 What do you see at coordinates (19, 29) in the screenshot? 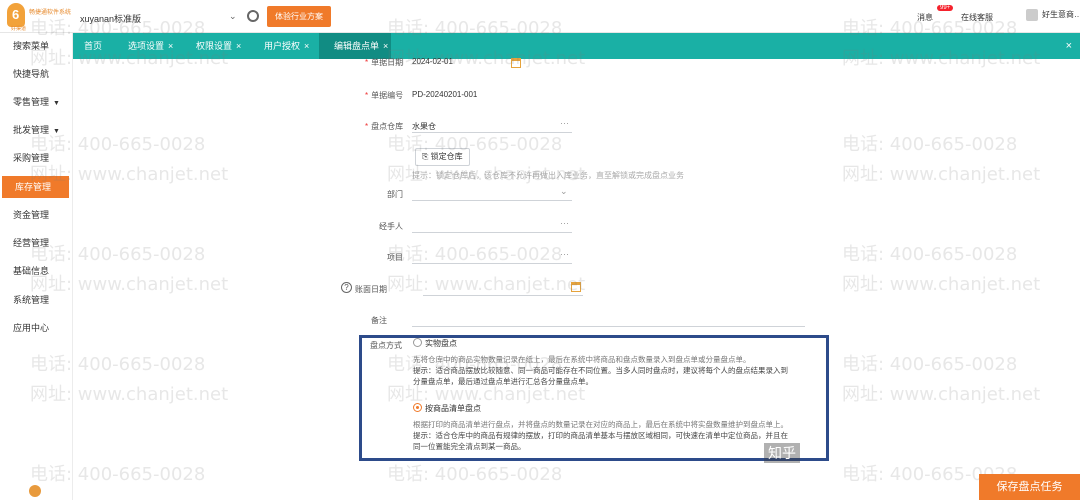
I see `logo-subtext: 好渠道` at bounding box center [19, 29].